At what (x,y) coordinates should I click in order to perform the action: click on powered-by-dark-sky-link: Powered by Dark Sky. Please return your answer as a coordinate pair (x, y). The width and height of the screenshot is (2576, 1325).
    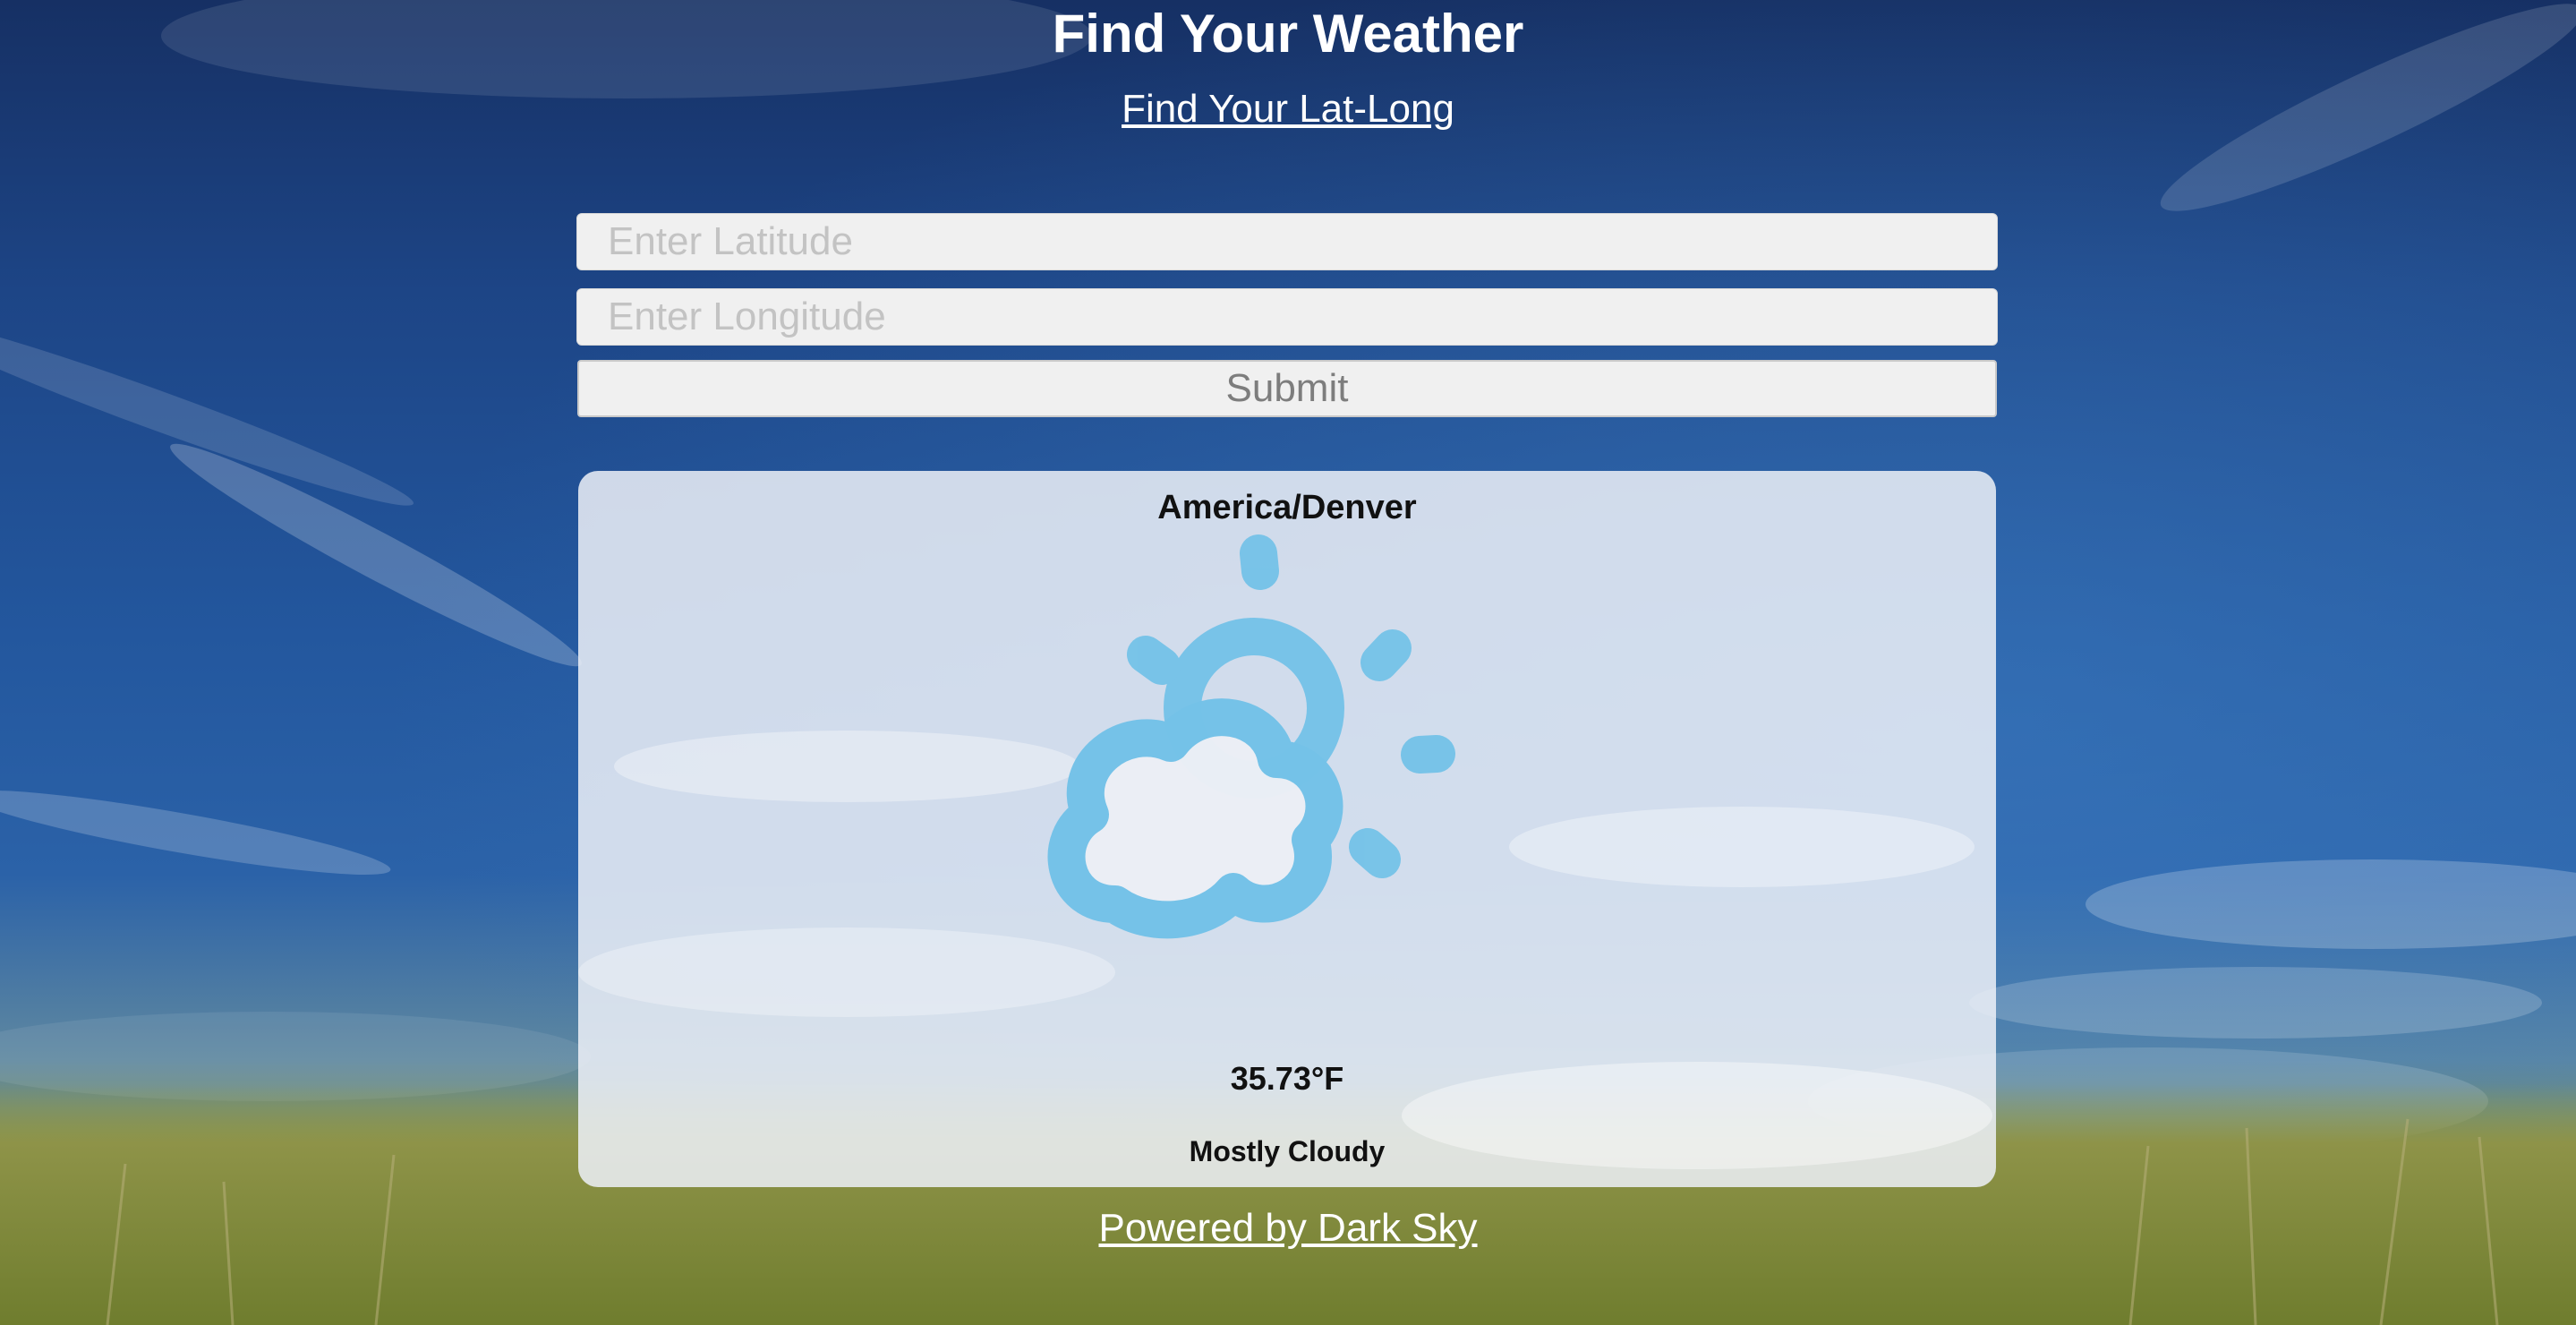
    Looking at the image, I should click on (1288, 1228).